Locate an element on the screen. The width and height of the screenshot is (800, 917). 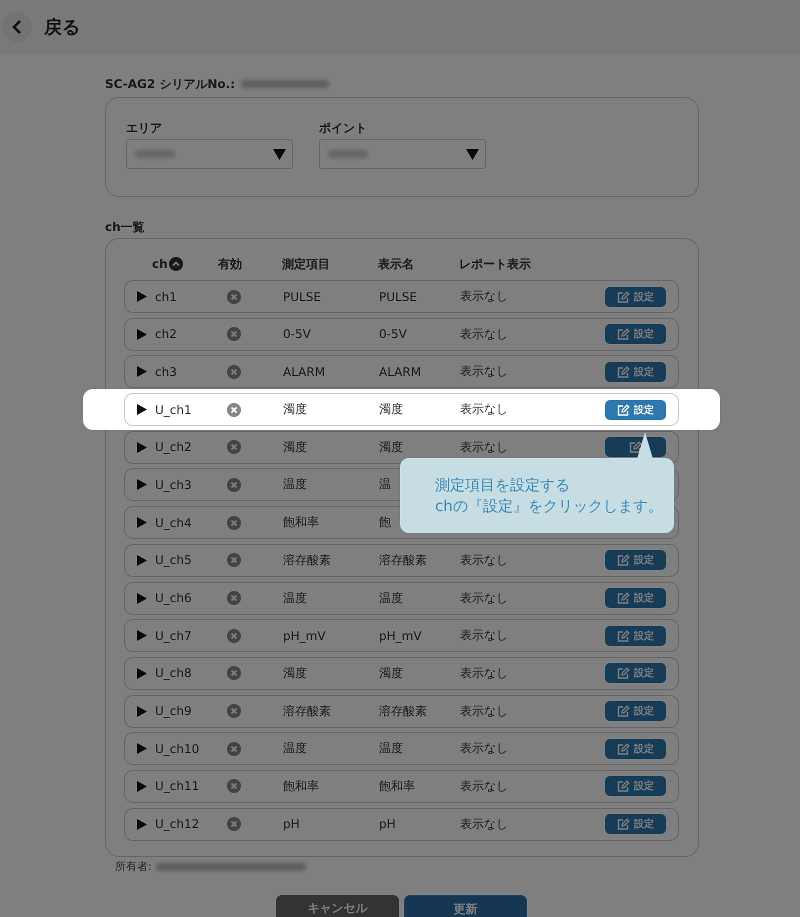
table-cell: 温 is located at coordinates (385, 484).